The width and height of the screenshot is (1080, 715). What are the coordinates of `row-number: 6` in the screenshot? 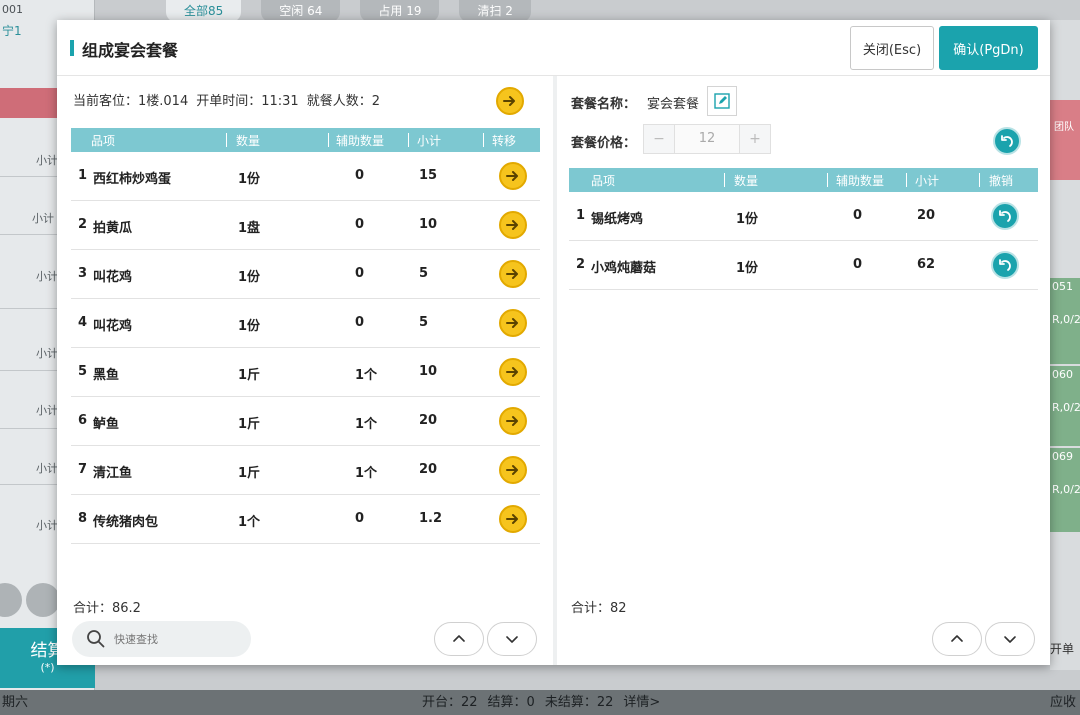 It's located at (83, 420).